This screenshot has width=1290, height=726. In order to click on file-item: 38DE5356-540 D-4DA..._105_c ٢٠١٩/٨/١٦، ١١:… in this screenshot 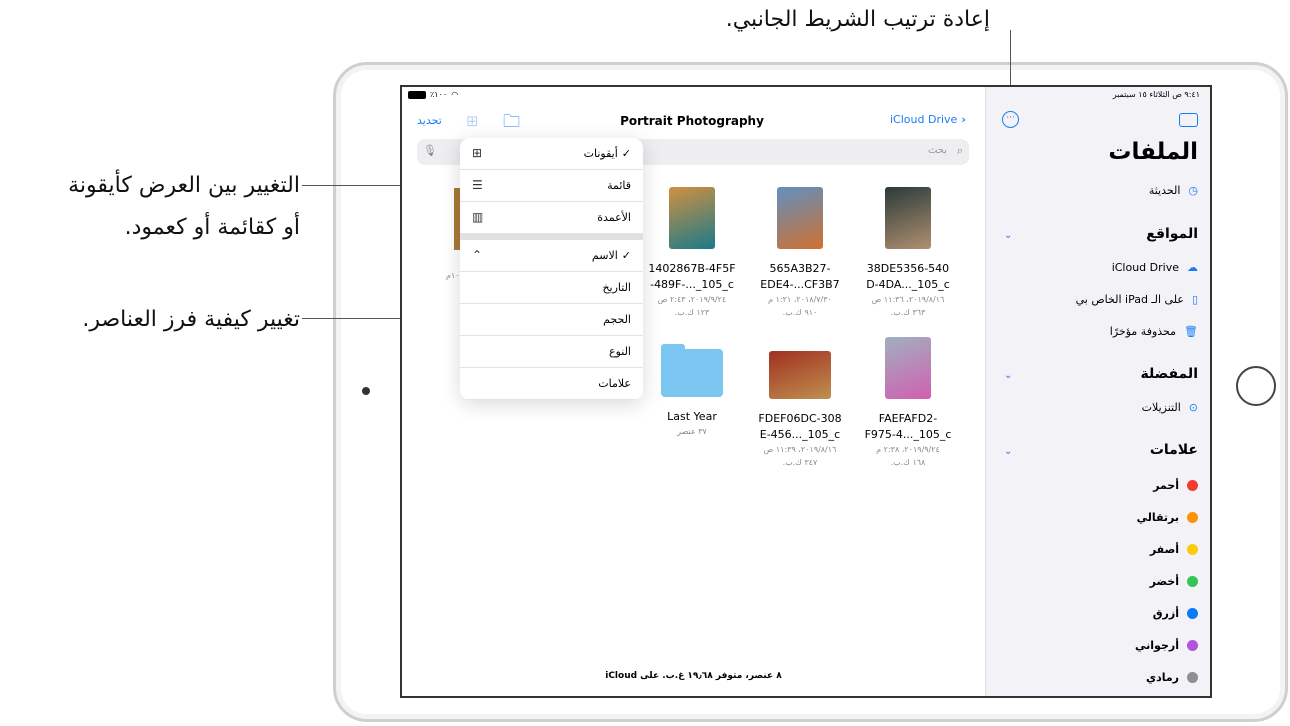, I will do `click(908, 252)`.